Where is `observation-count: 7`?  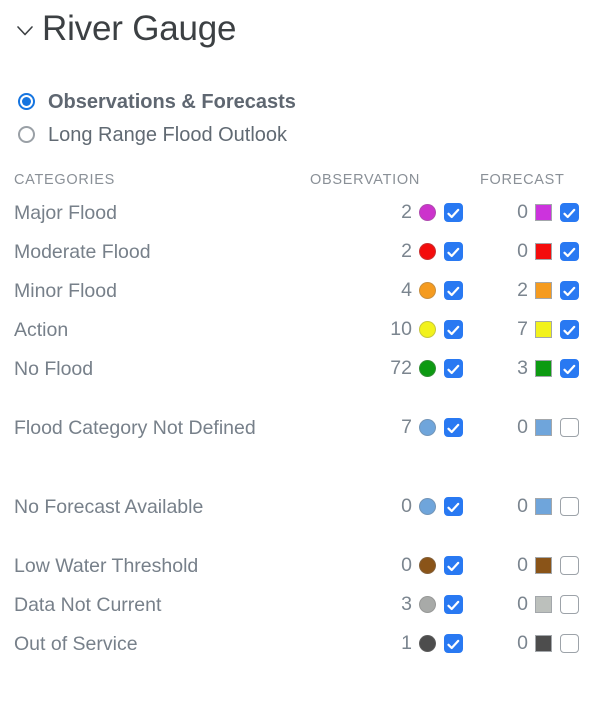 observation-count: 7 is located at coordinates (406, 427).